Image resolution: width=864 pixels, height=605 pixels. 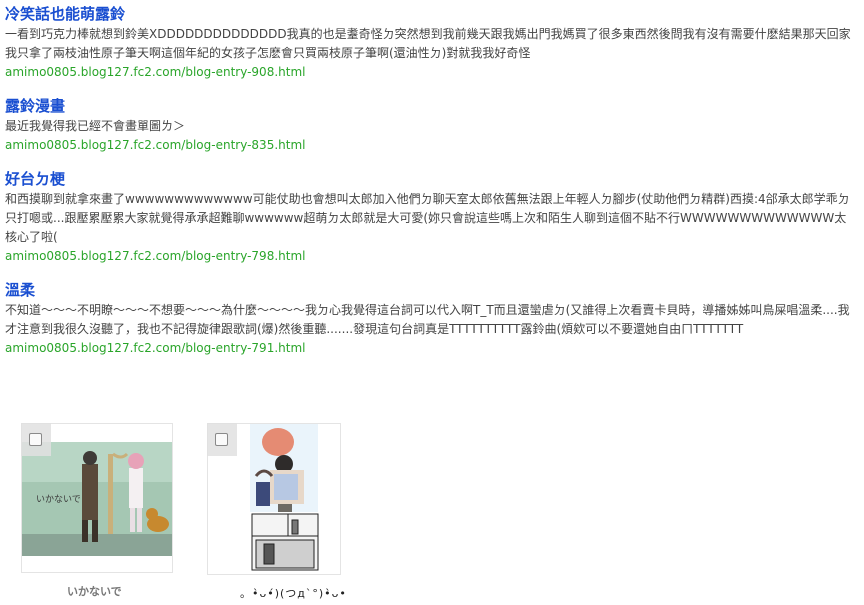 I want to click on image-thumbnails: いかないで いかないで 。•̀ᴗ•́)(つд`°)•̀ᴗ•, so click(x=220, y=514).